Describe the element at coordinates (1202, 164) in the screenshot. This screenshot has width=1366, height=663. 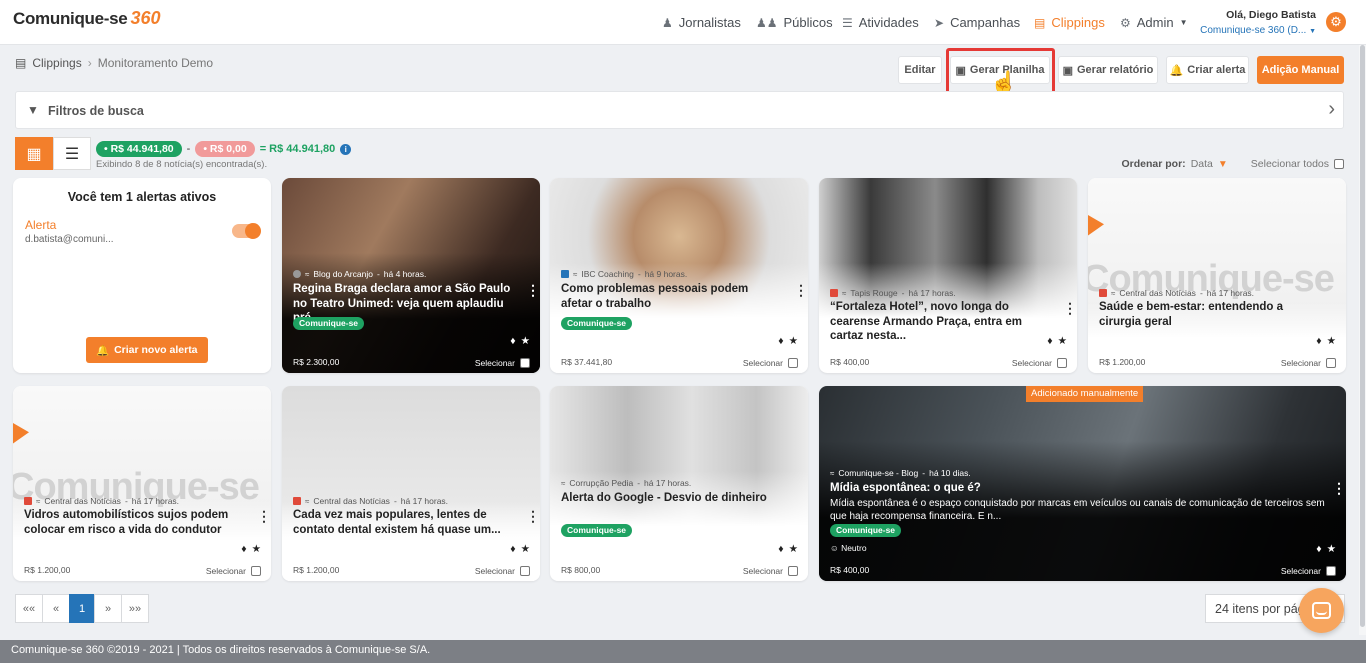
I see `sort-select: Data` at that location.